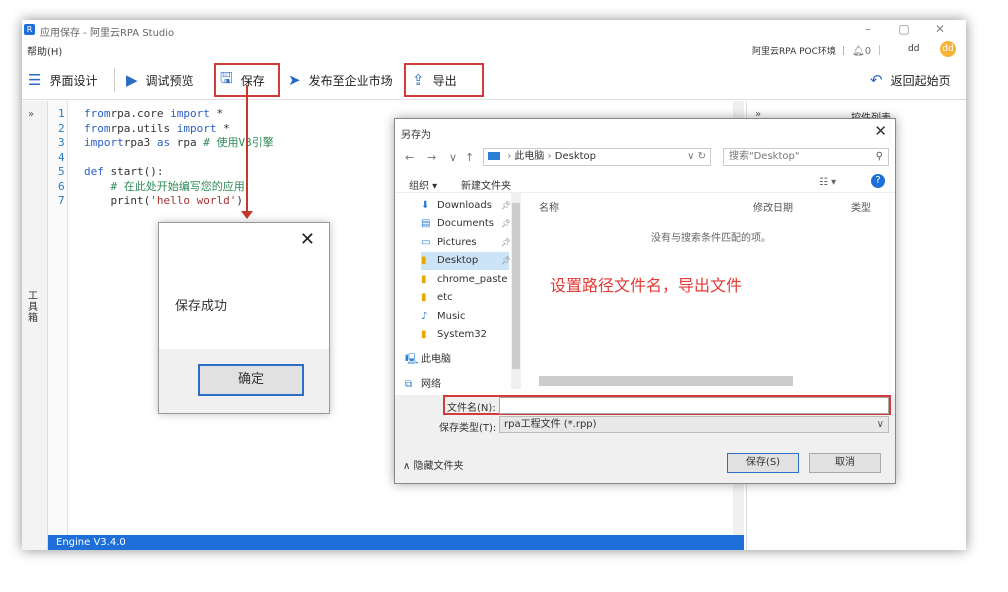 The image size is (1008, 592). What do you see at coordinates (433, 464) in the screenshot?
I see `hide-folders-toggle: ∧ 隐藏文件夹` at bounding box center [433, 464].